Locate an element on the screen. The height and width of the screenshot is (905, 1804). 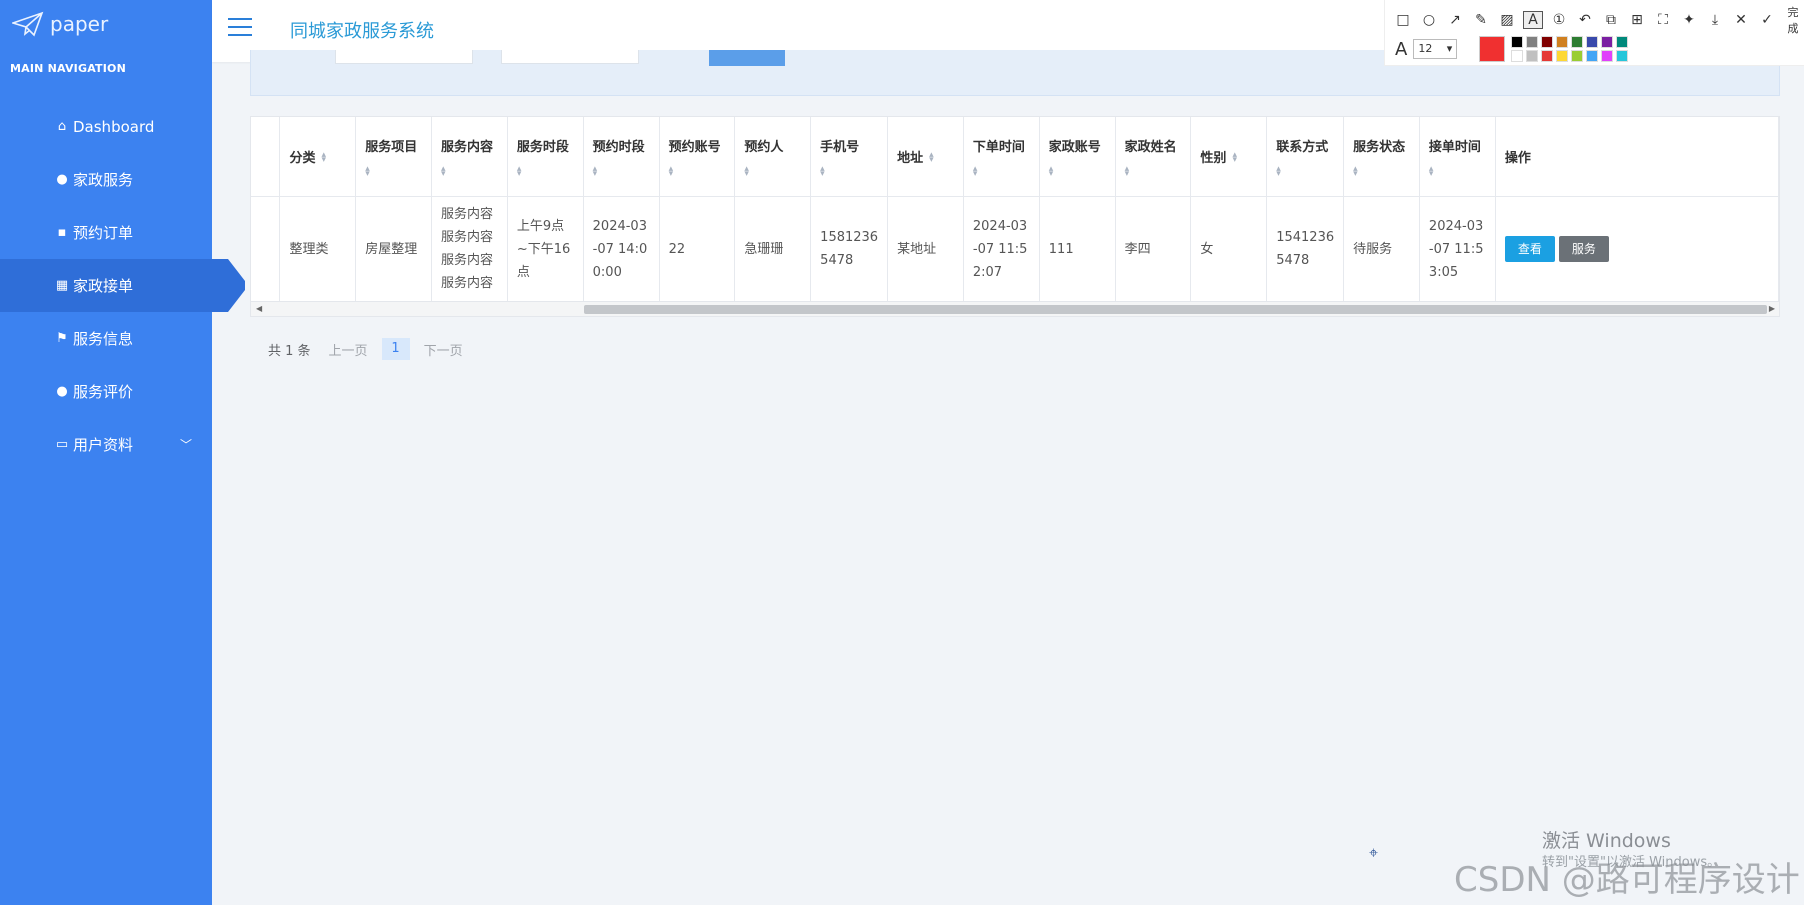
sidebar-item-service-review: ● 服务评价 is located at coordinates (106, 391).